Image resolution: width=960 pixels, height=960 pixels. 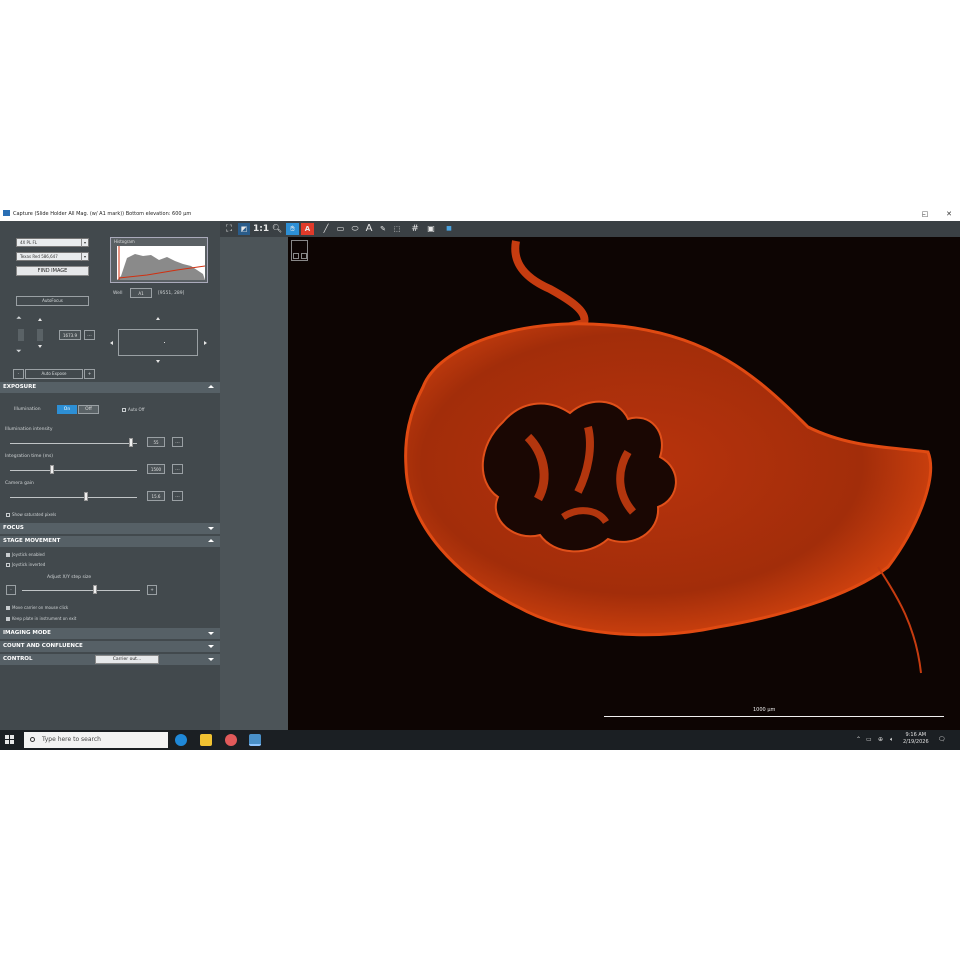 What do you see at coordinates (37, 607) in the screenshot?
I see `move-carrier-checkbox: Move carrier on mouse click` at bounding box center [37, 607].